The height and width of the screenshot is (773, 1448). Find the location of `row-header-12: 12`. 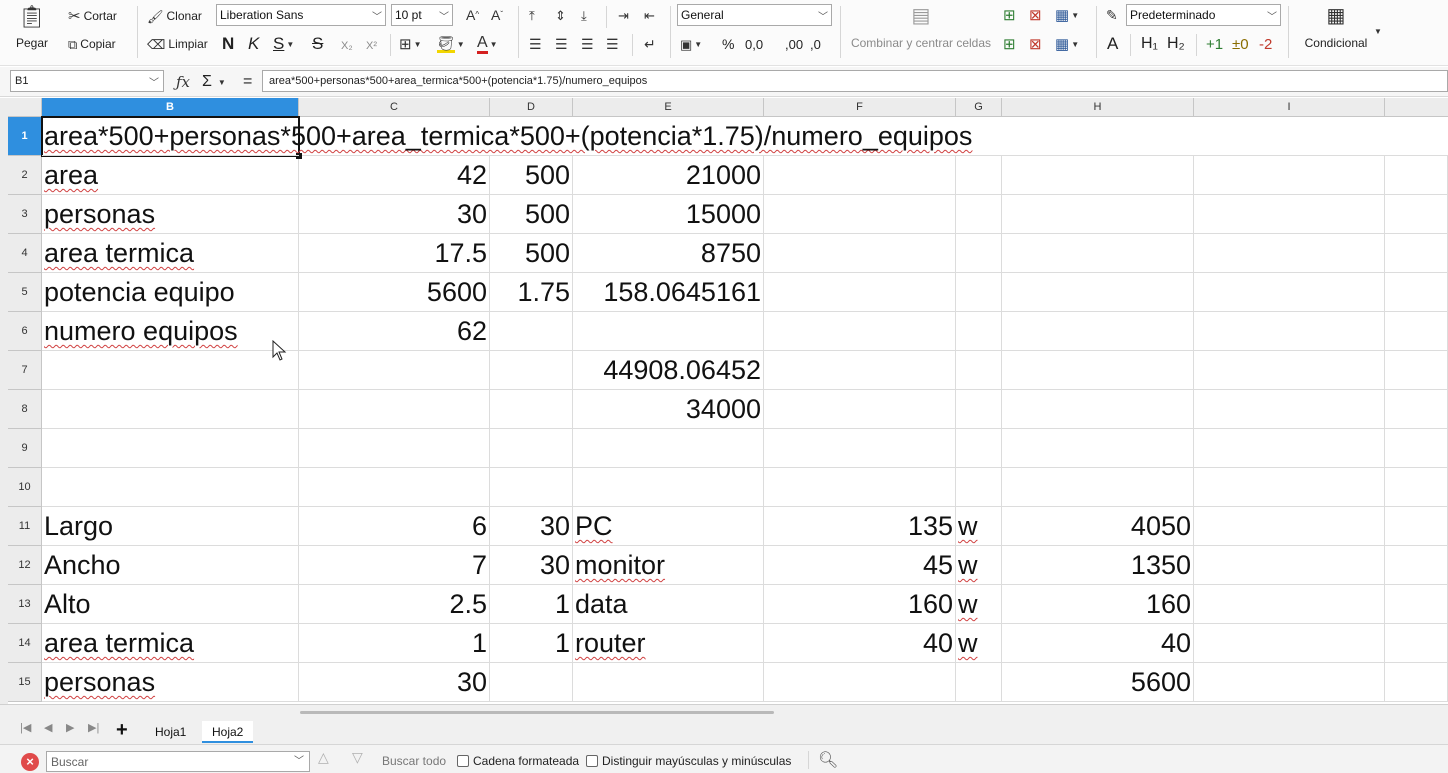

row-header-12: 12 is located at coordinates (25, 565).